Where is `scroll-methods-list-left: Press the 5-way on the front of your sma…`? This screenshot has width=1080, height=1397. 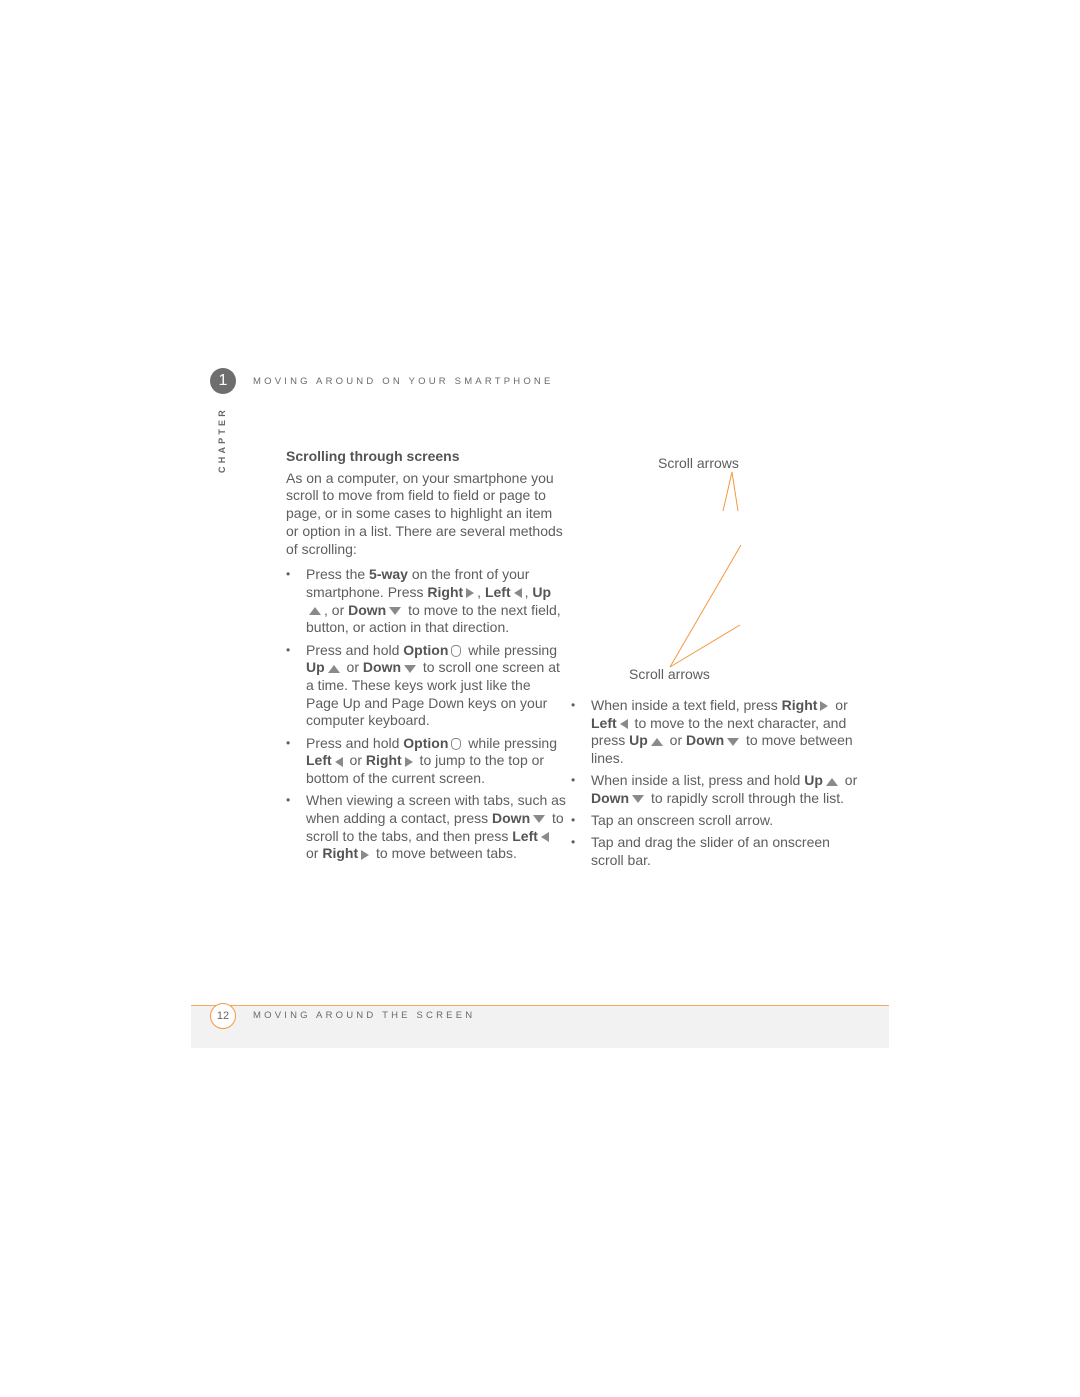 scroll-methods-list-left: Press the 5-way on the front of your sma… is located at coordinates (426, 714).